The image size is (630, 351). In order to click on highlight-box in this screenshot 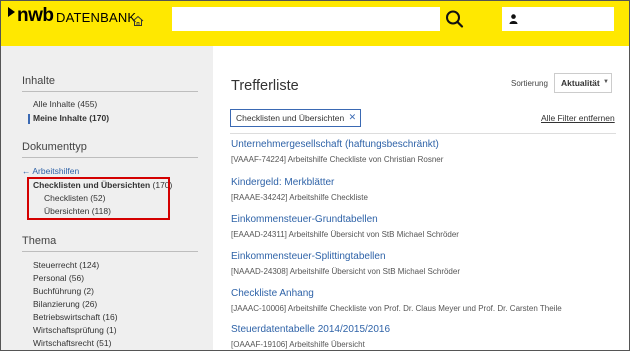, I will do `click(98, 198)`.